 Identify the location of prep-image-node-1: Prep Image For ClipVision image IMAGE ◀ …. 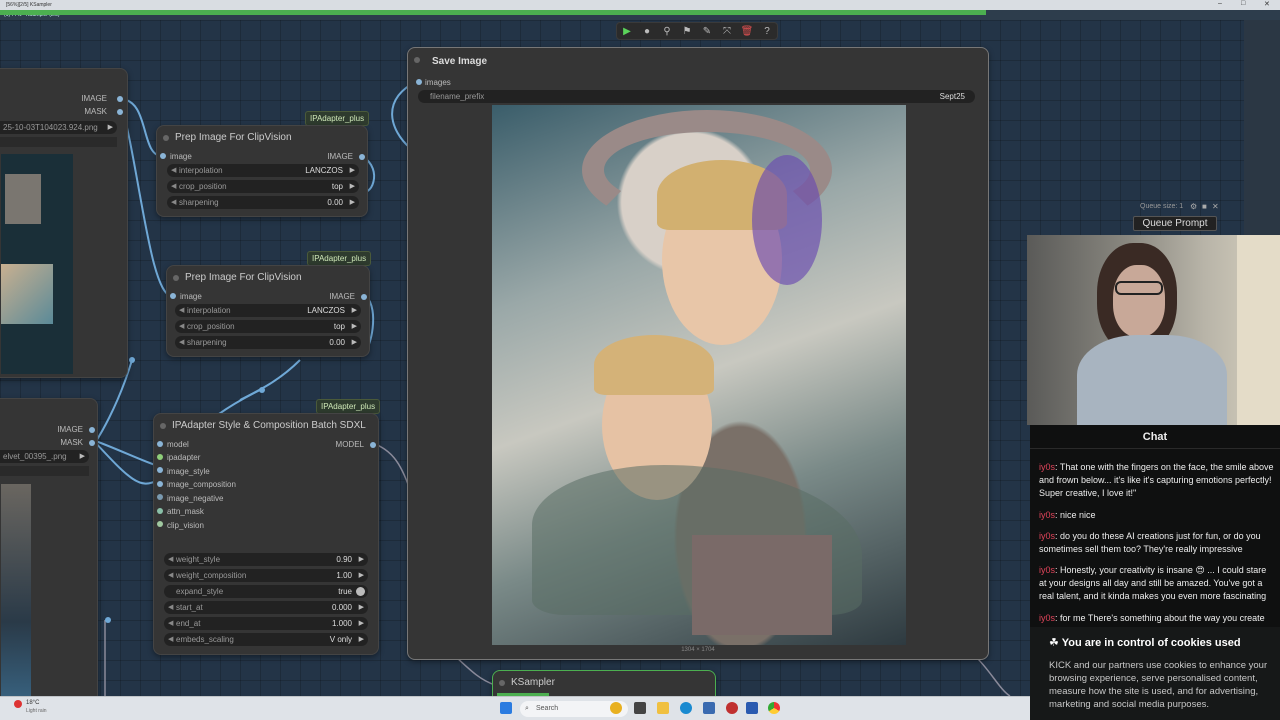
(262, 171).